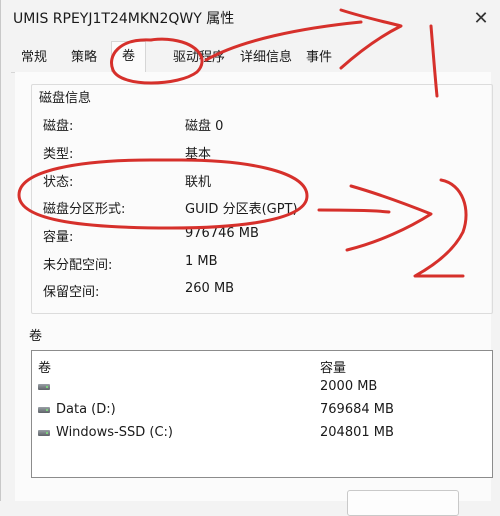 The width and height of the screenshot is (500, 516). Describe the element at coordinates (199, 57) in the screenshot. I see `tab-driver: 驱动程序` at that location.